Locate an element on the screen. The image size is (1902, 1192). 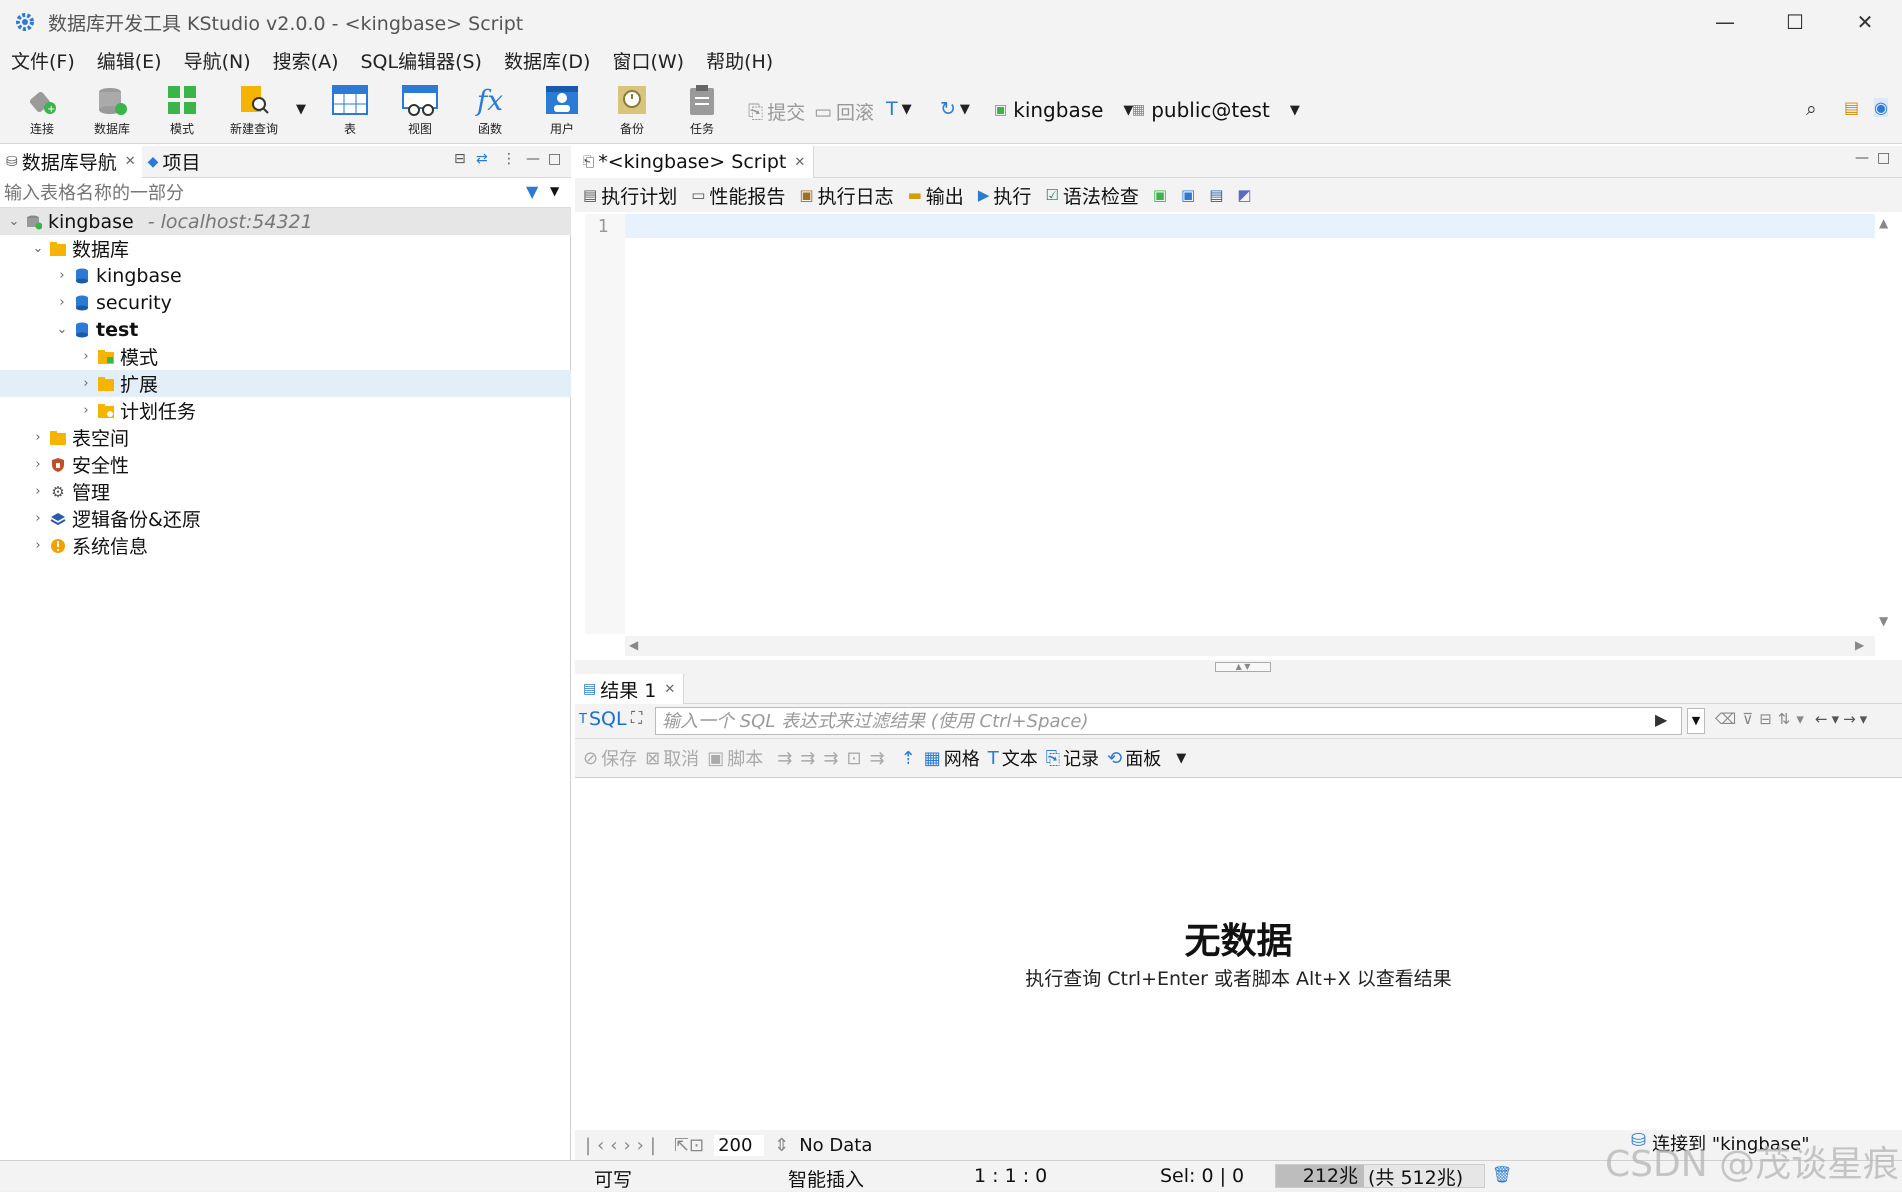
tree-node-connection-kingbase: ⌄ kingbase - localhost:54321 is located at coordinates (285, 221).